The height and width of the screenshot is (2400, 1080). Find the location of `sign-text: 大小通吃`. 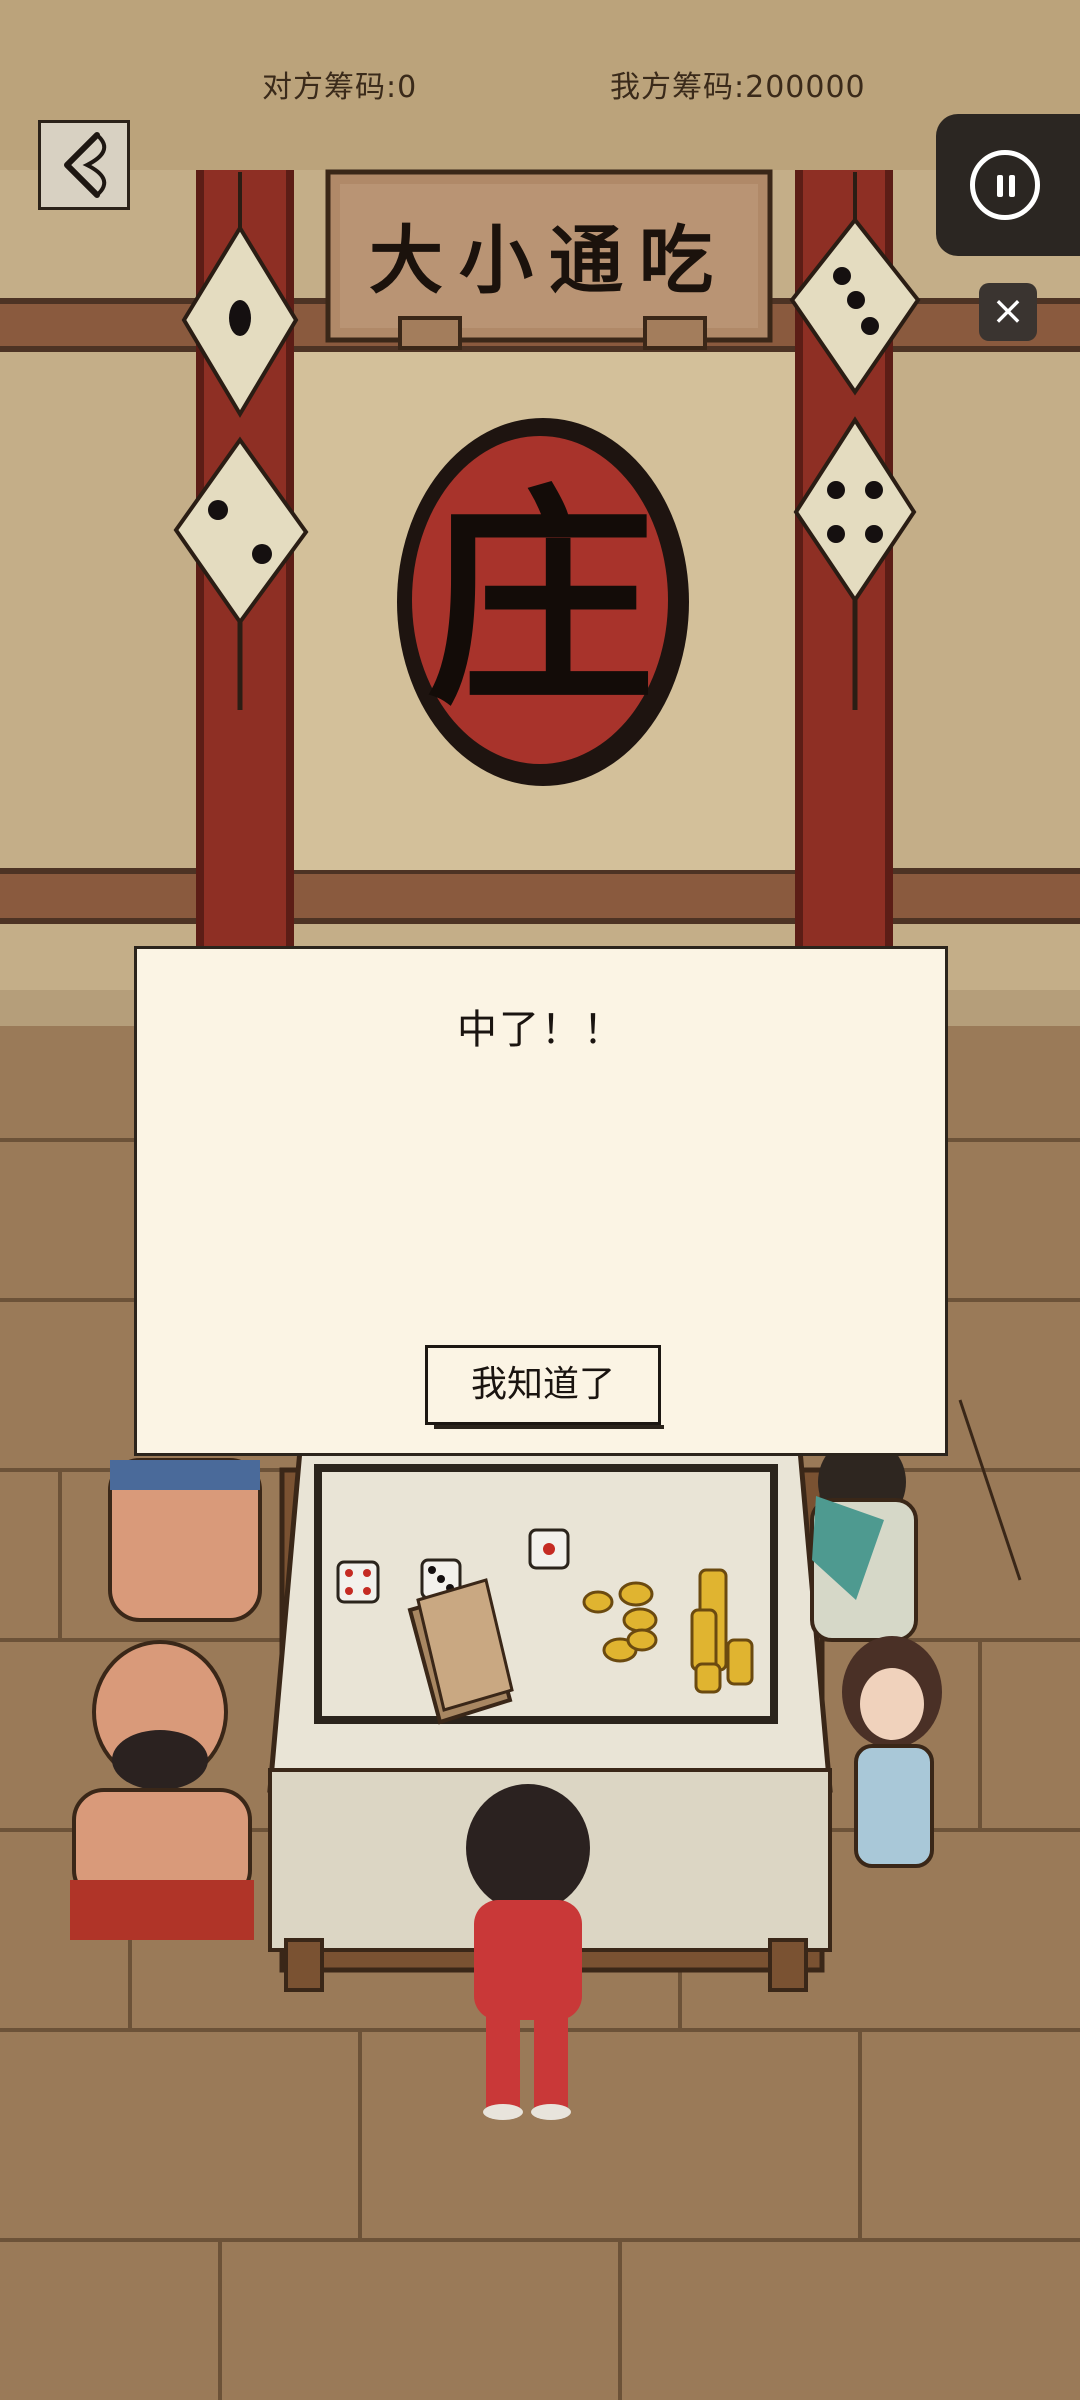

sign-text: 大小通吃 is located at coordinates (549, 261).